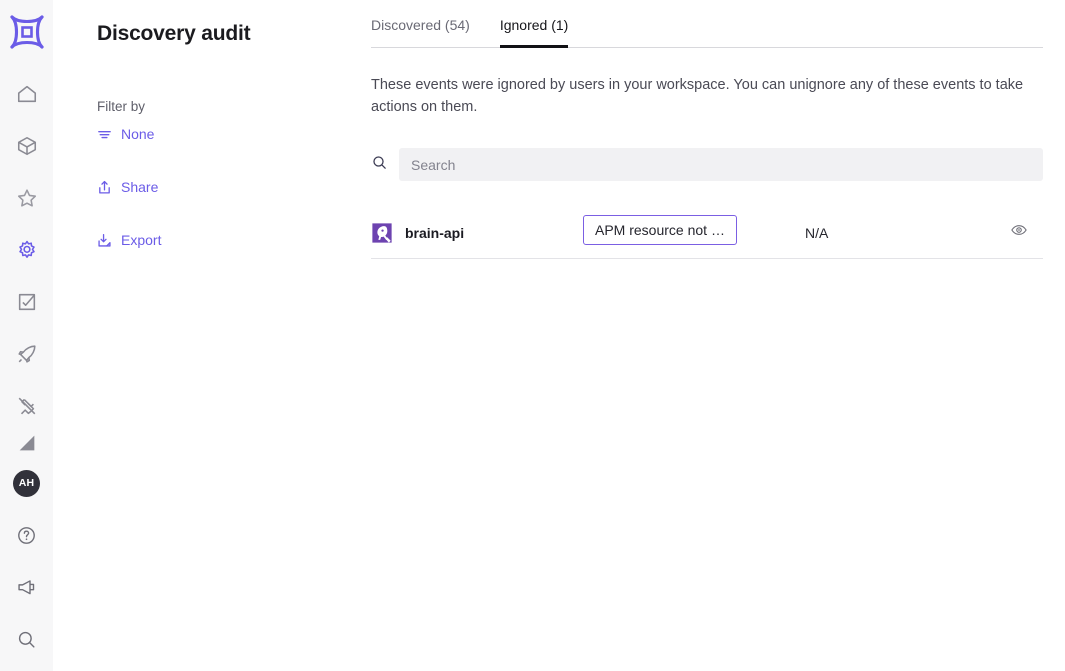 The width and height of the screenshot is (1065, 671). What do you see at coordinates (534, 32) in the screenshot?
I see `tab-ignored: Ignored (1)` at bounding box center [534, 32].